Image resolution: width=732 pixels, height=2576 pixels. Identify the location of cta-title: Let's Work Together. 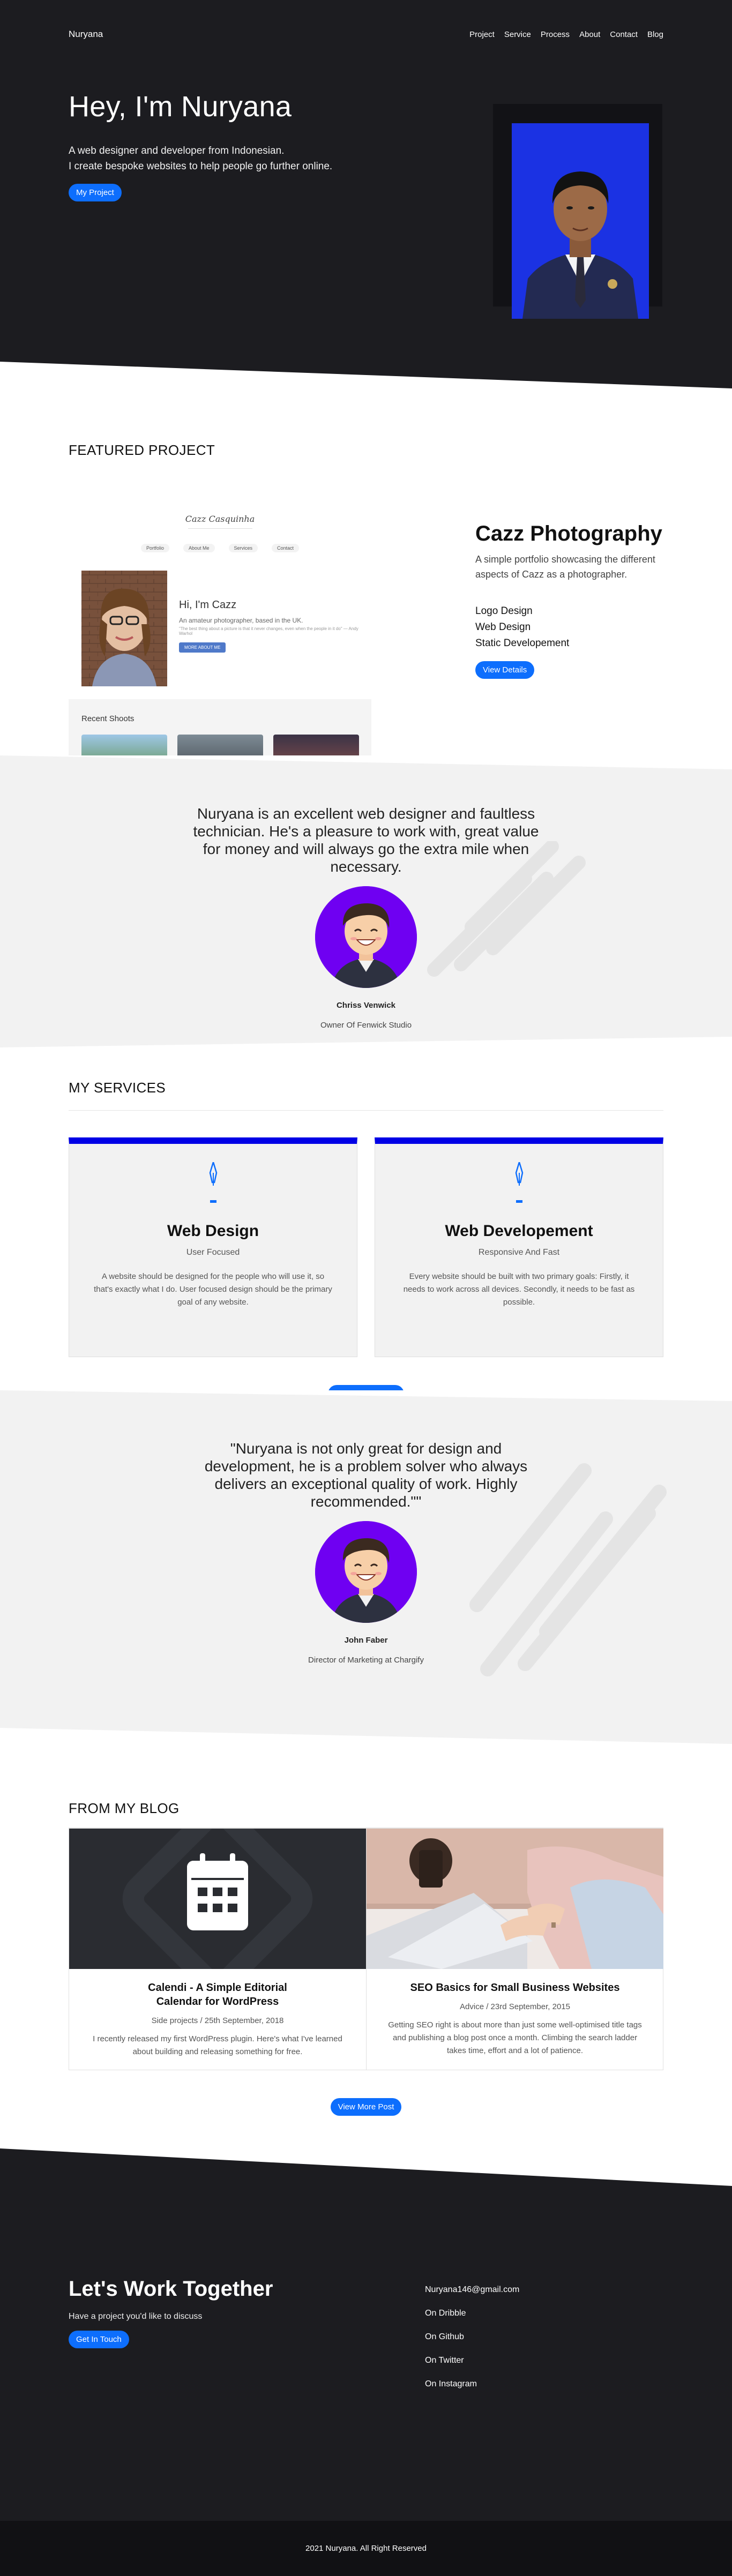
(171, 2289).